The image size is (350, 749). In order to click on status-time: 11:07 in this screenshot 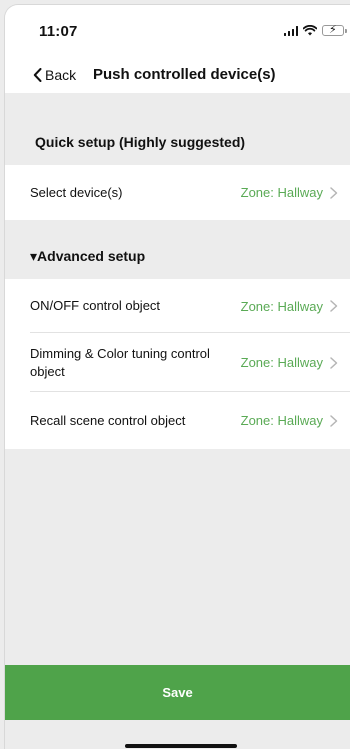, I will do `click(58, 31)`.